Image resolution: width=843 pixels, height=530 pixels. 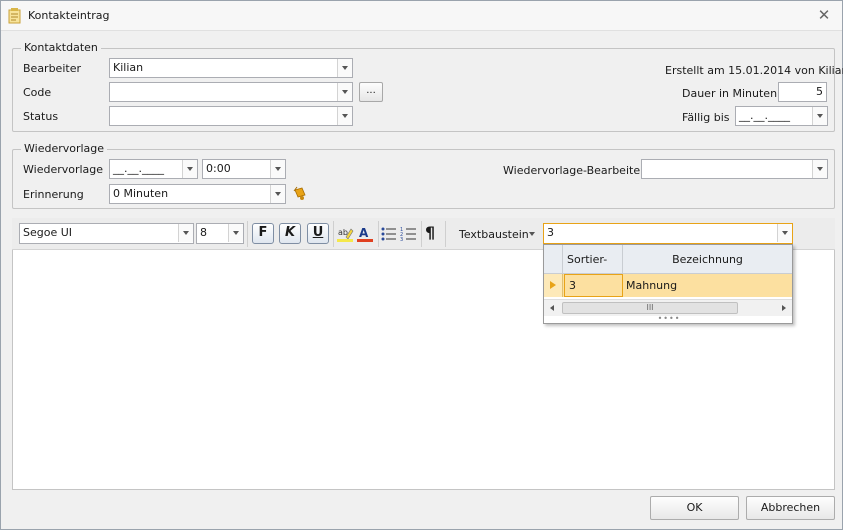 What do you see at coordinates (707, 259) in the screenshot?
I see `column-header-bezeichnung: Bezeichnung` at bounding box center [707, 259].